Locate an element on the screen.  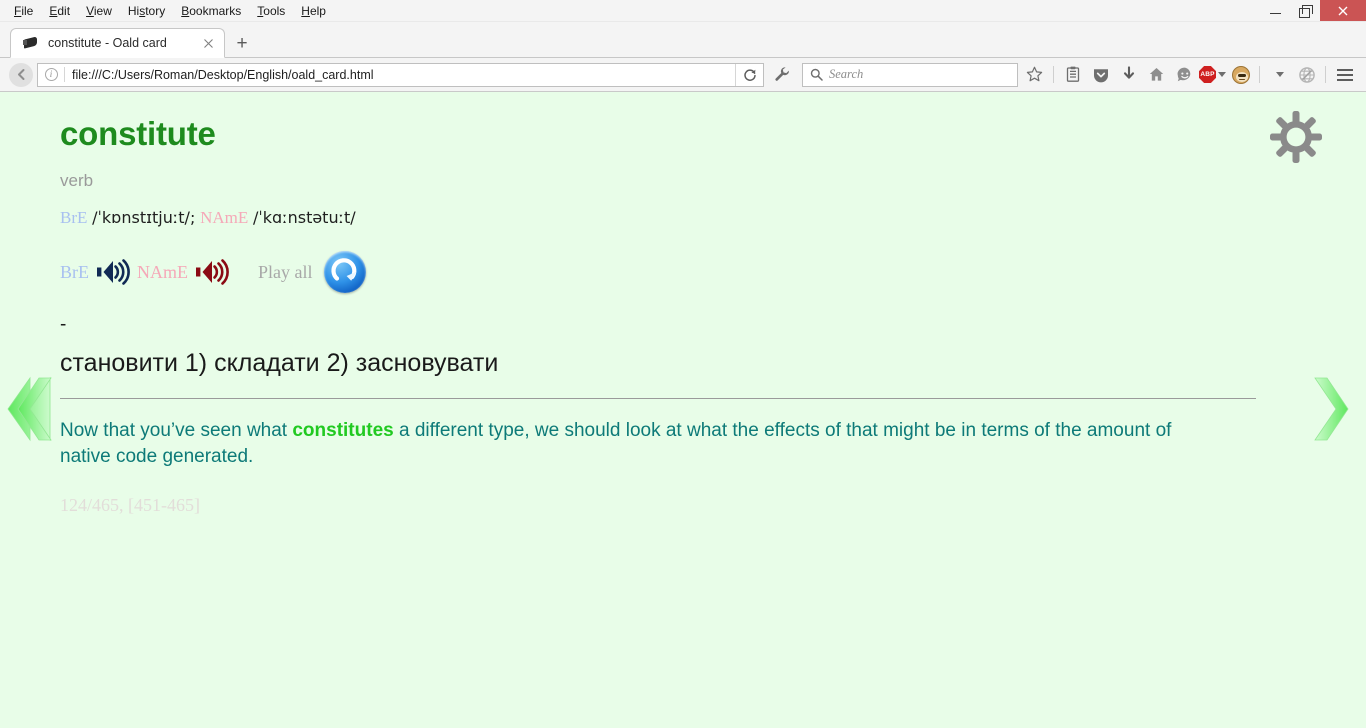
part-of-speech: verb is located at coordinates (77, 181).